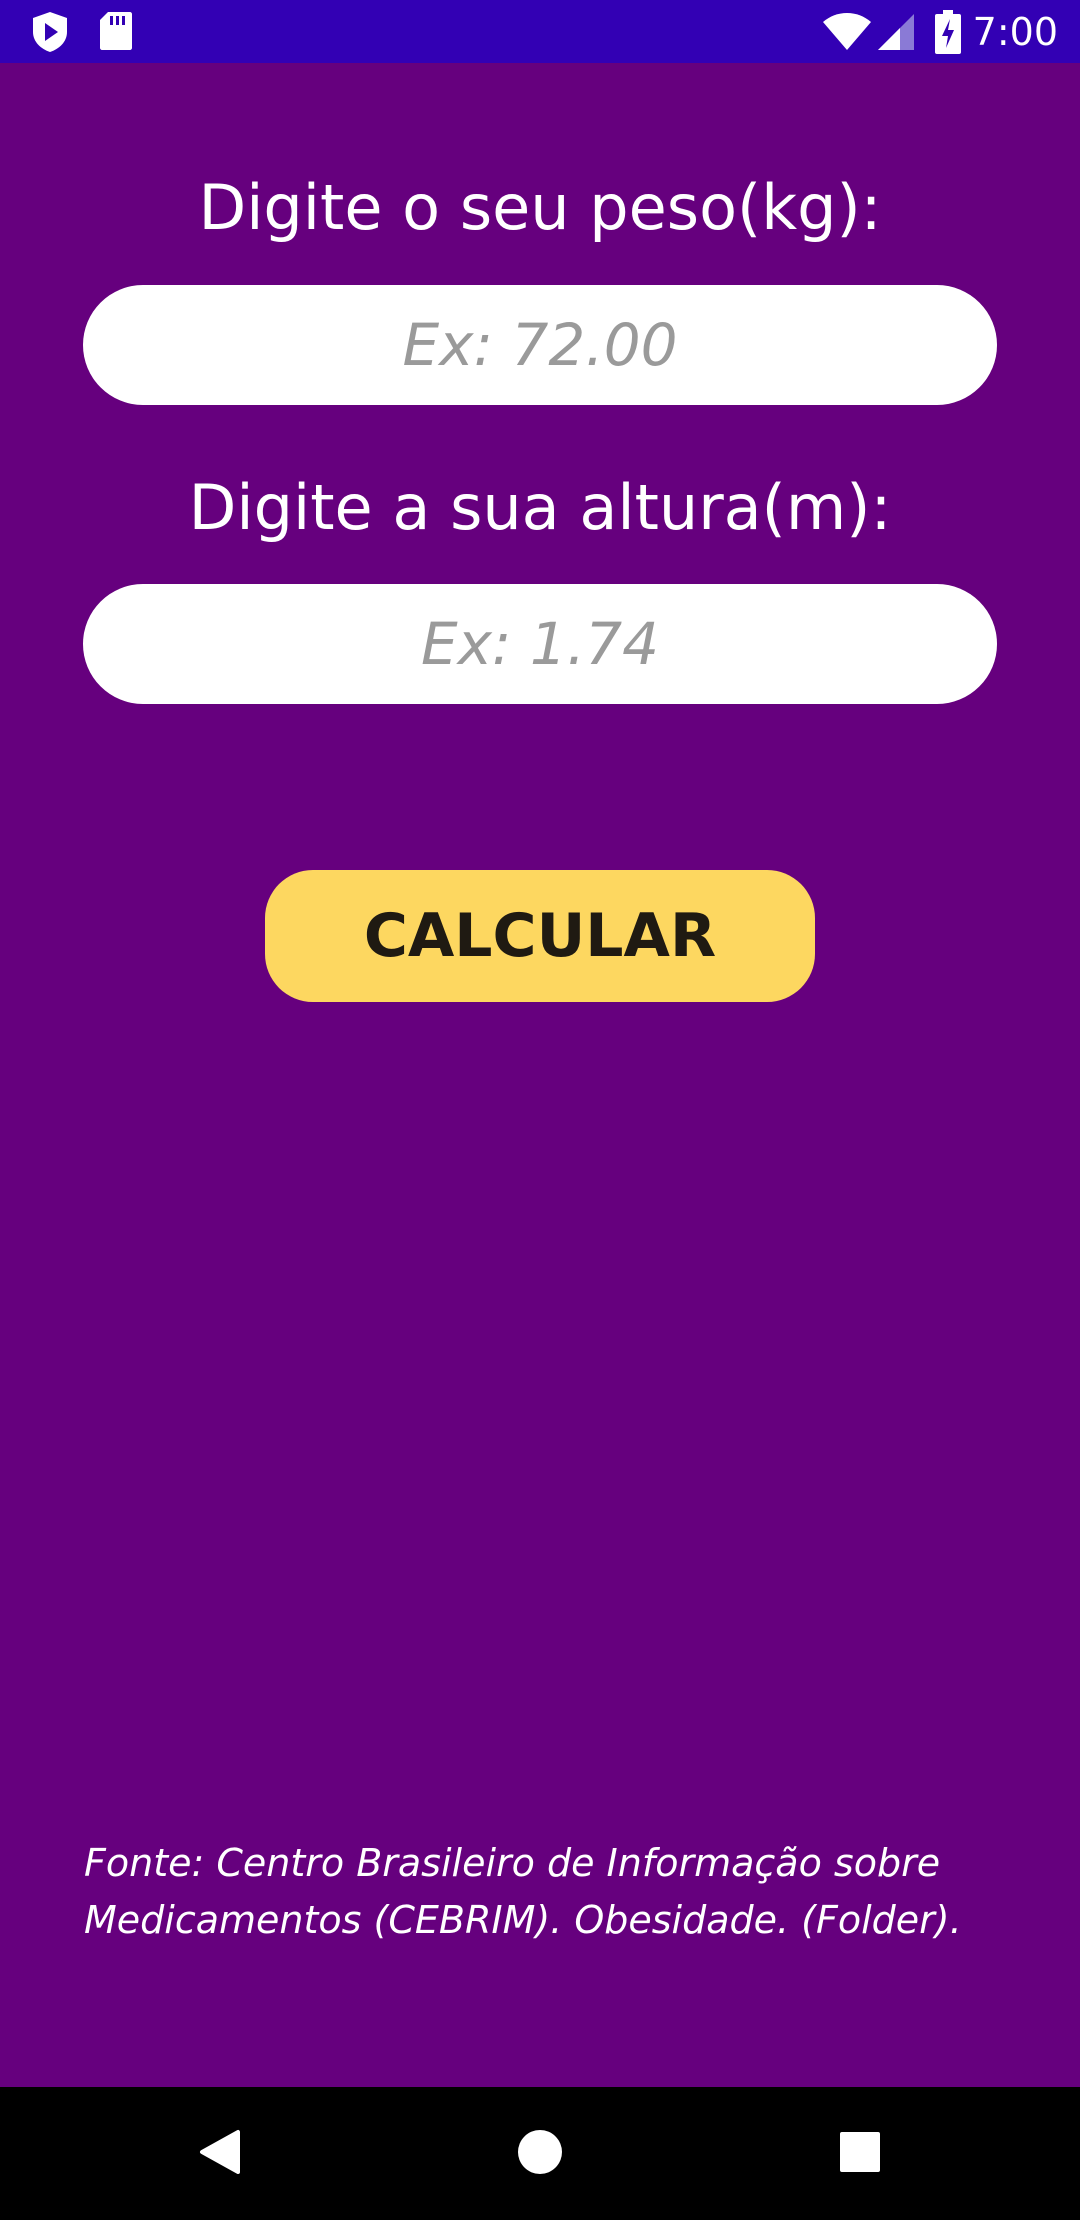  What do you see at coordinates (948, 34) in the screenshot?
I see `battery-charging-icon` at bounding box center [948, 34].